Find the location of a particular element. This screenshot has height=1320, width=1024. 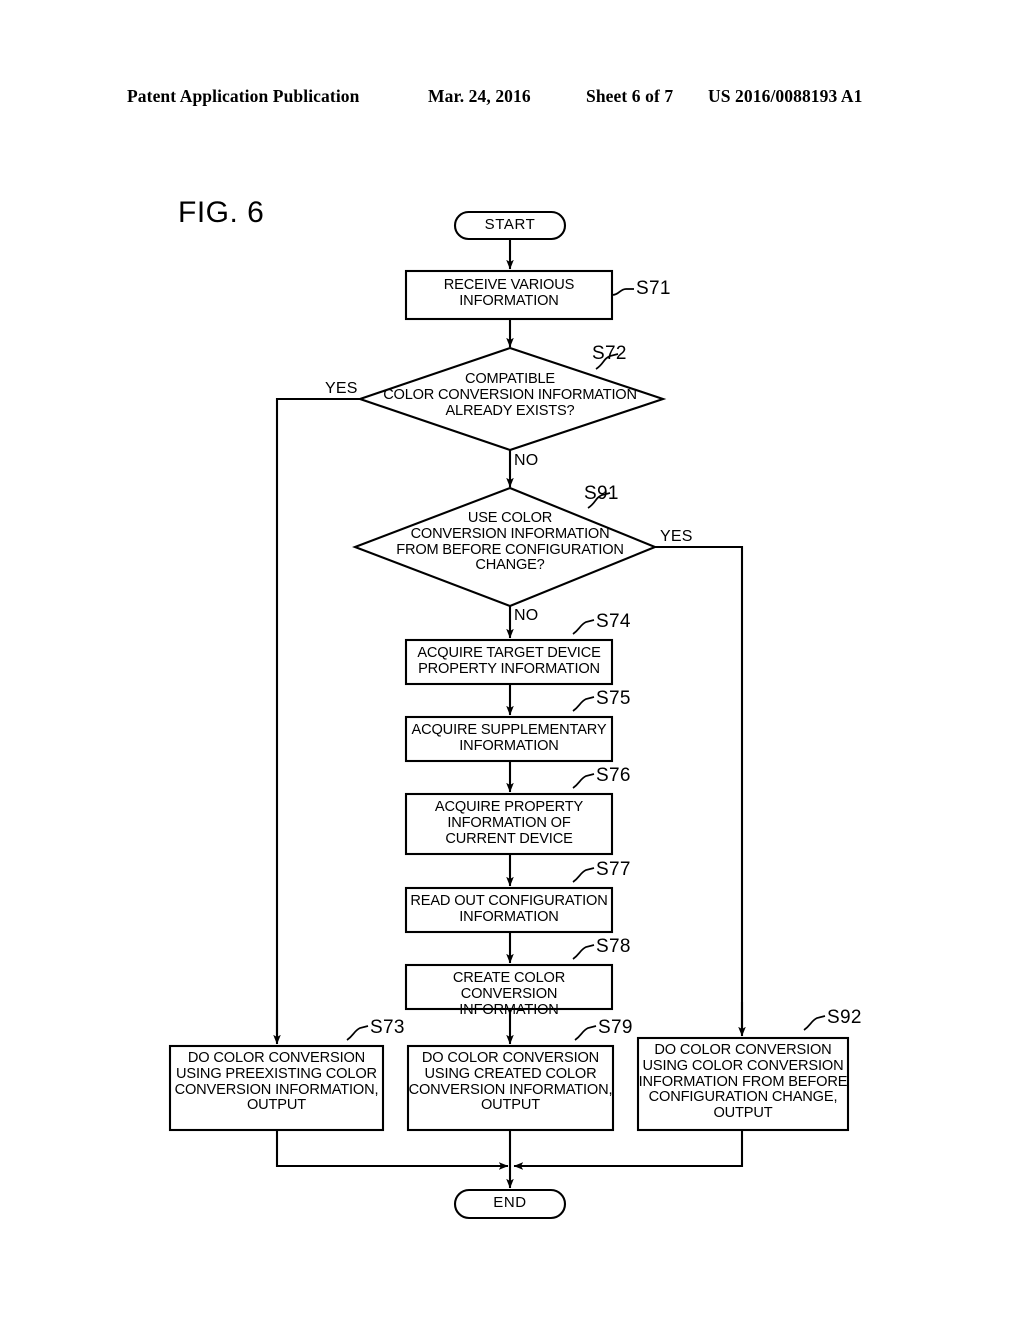

node-s75-shape is located at coordinates (509, 739).